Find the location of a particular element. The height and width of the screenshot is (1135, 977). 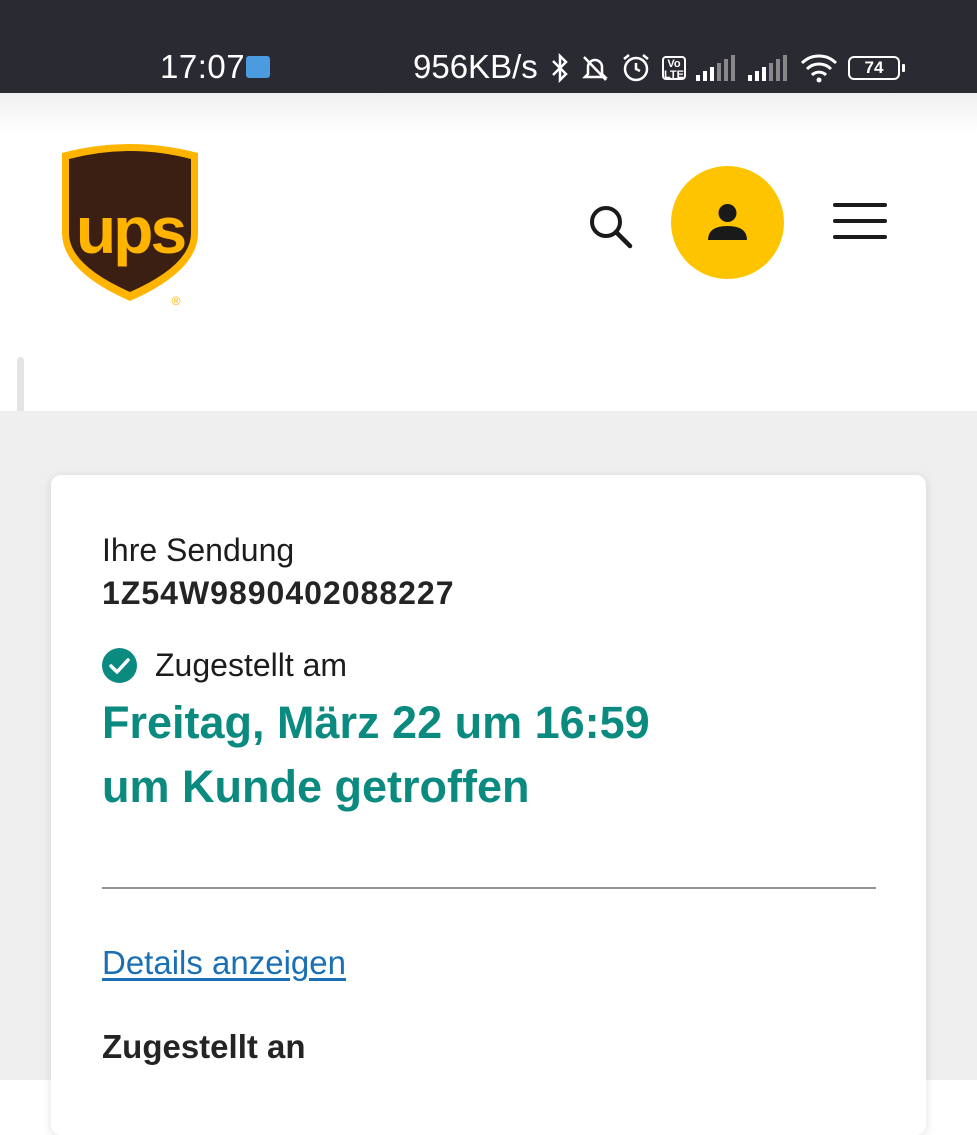

battery-icon: 74 is located at coordinates (876, 68).